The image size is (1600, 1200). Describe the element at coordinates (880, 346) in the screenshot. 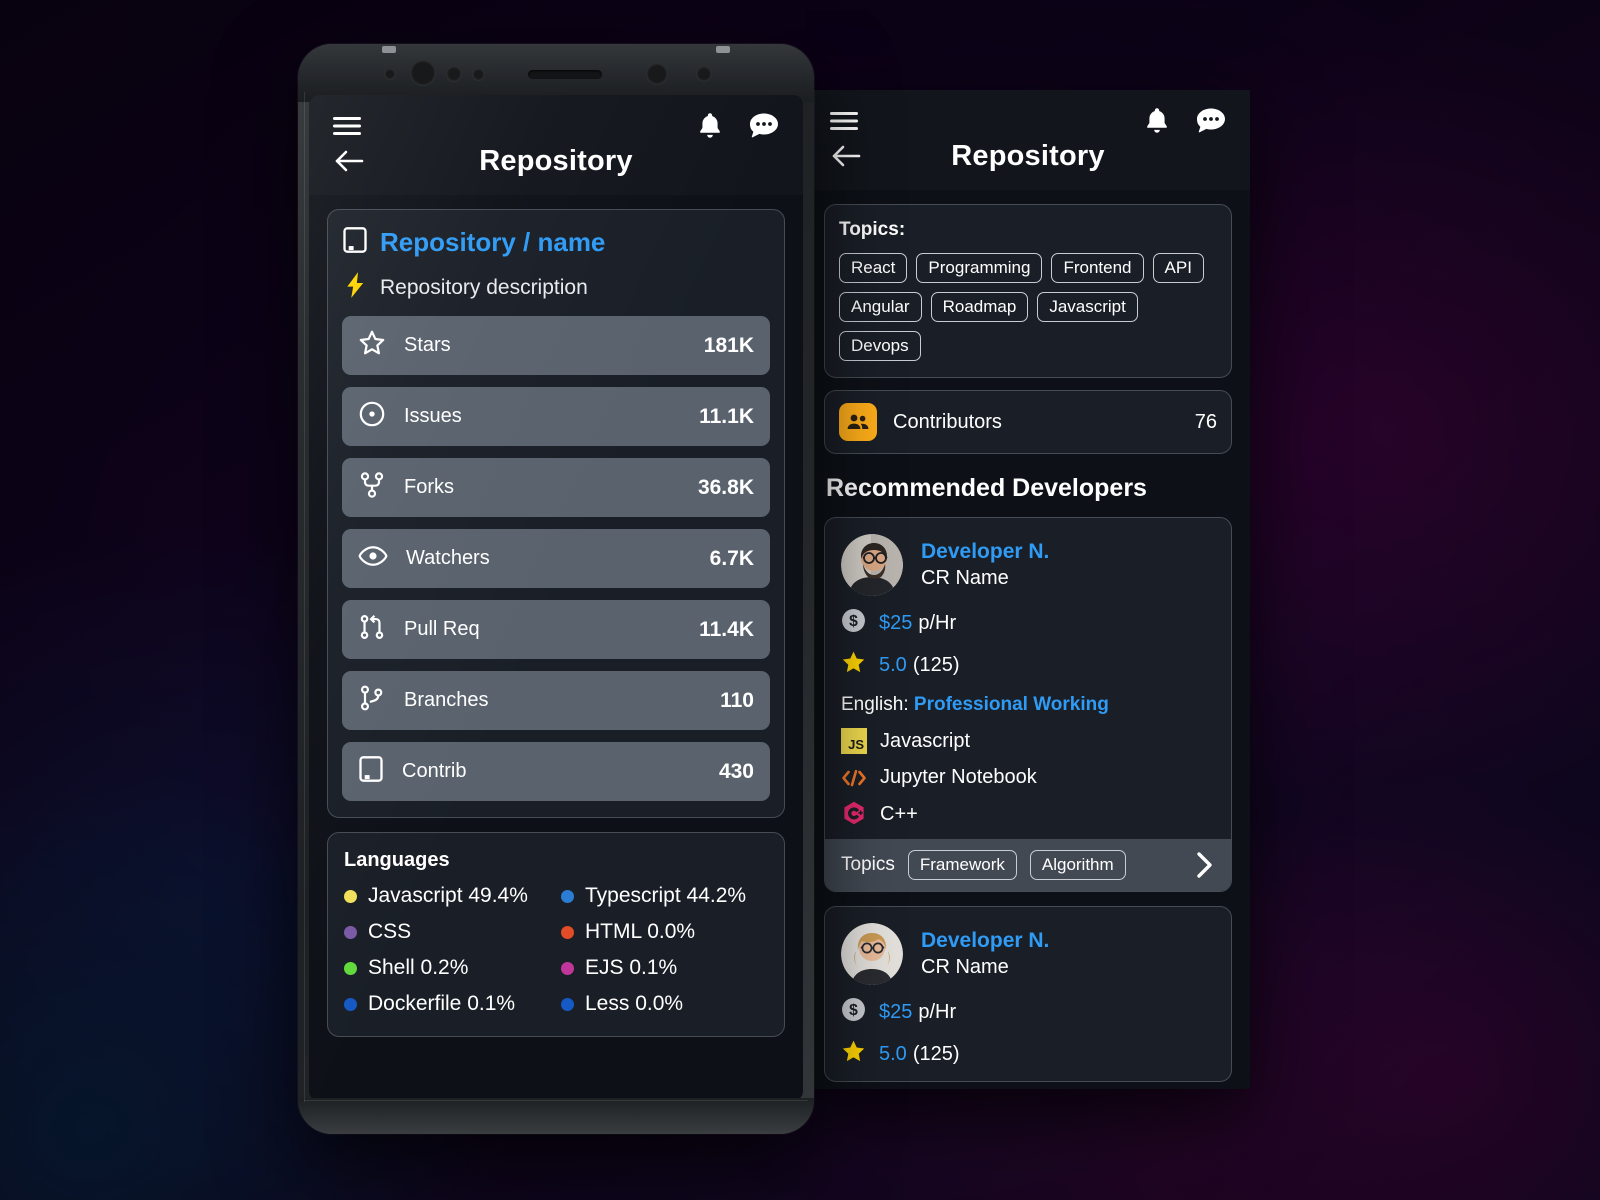

I see `topic-chip: Devops` at that location.